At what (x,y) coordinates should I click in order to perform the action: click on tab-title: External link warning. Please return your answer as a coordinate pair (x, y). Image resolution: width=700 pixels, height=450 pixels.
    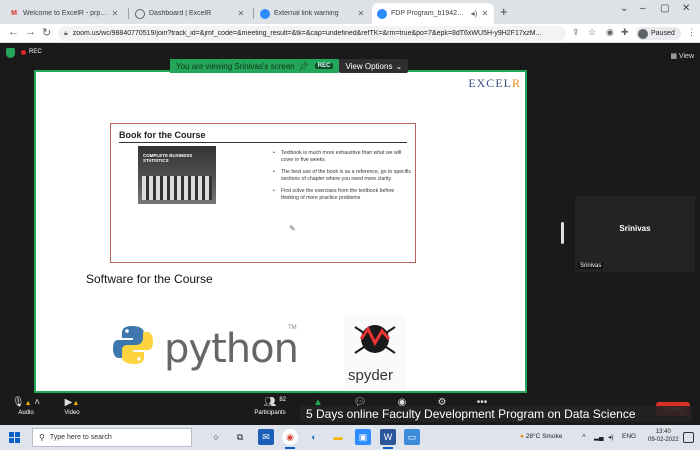
    Looking at the image, I should click on (306, 13).